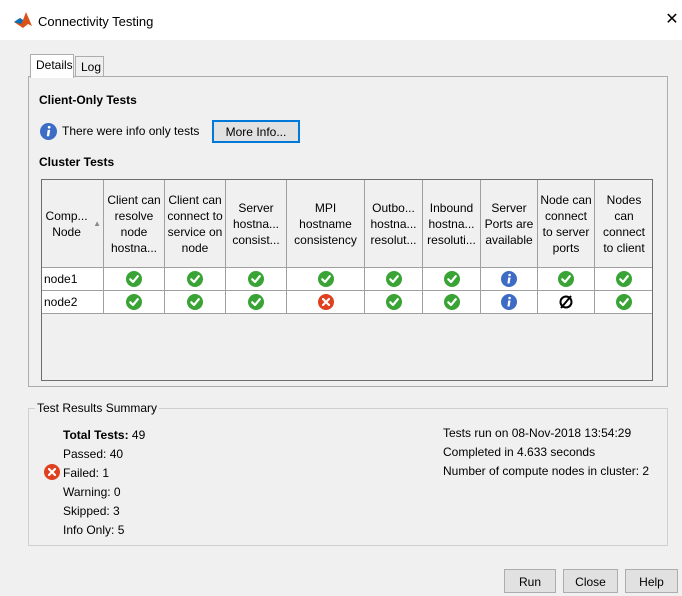 This screenshot has height=596, width=682. Describe the element at coordinates (195, 224) in the screenshot. I see `column-header: Client can connect to service on node` at that location.